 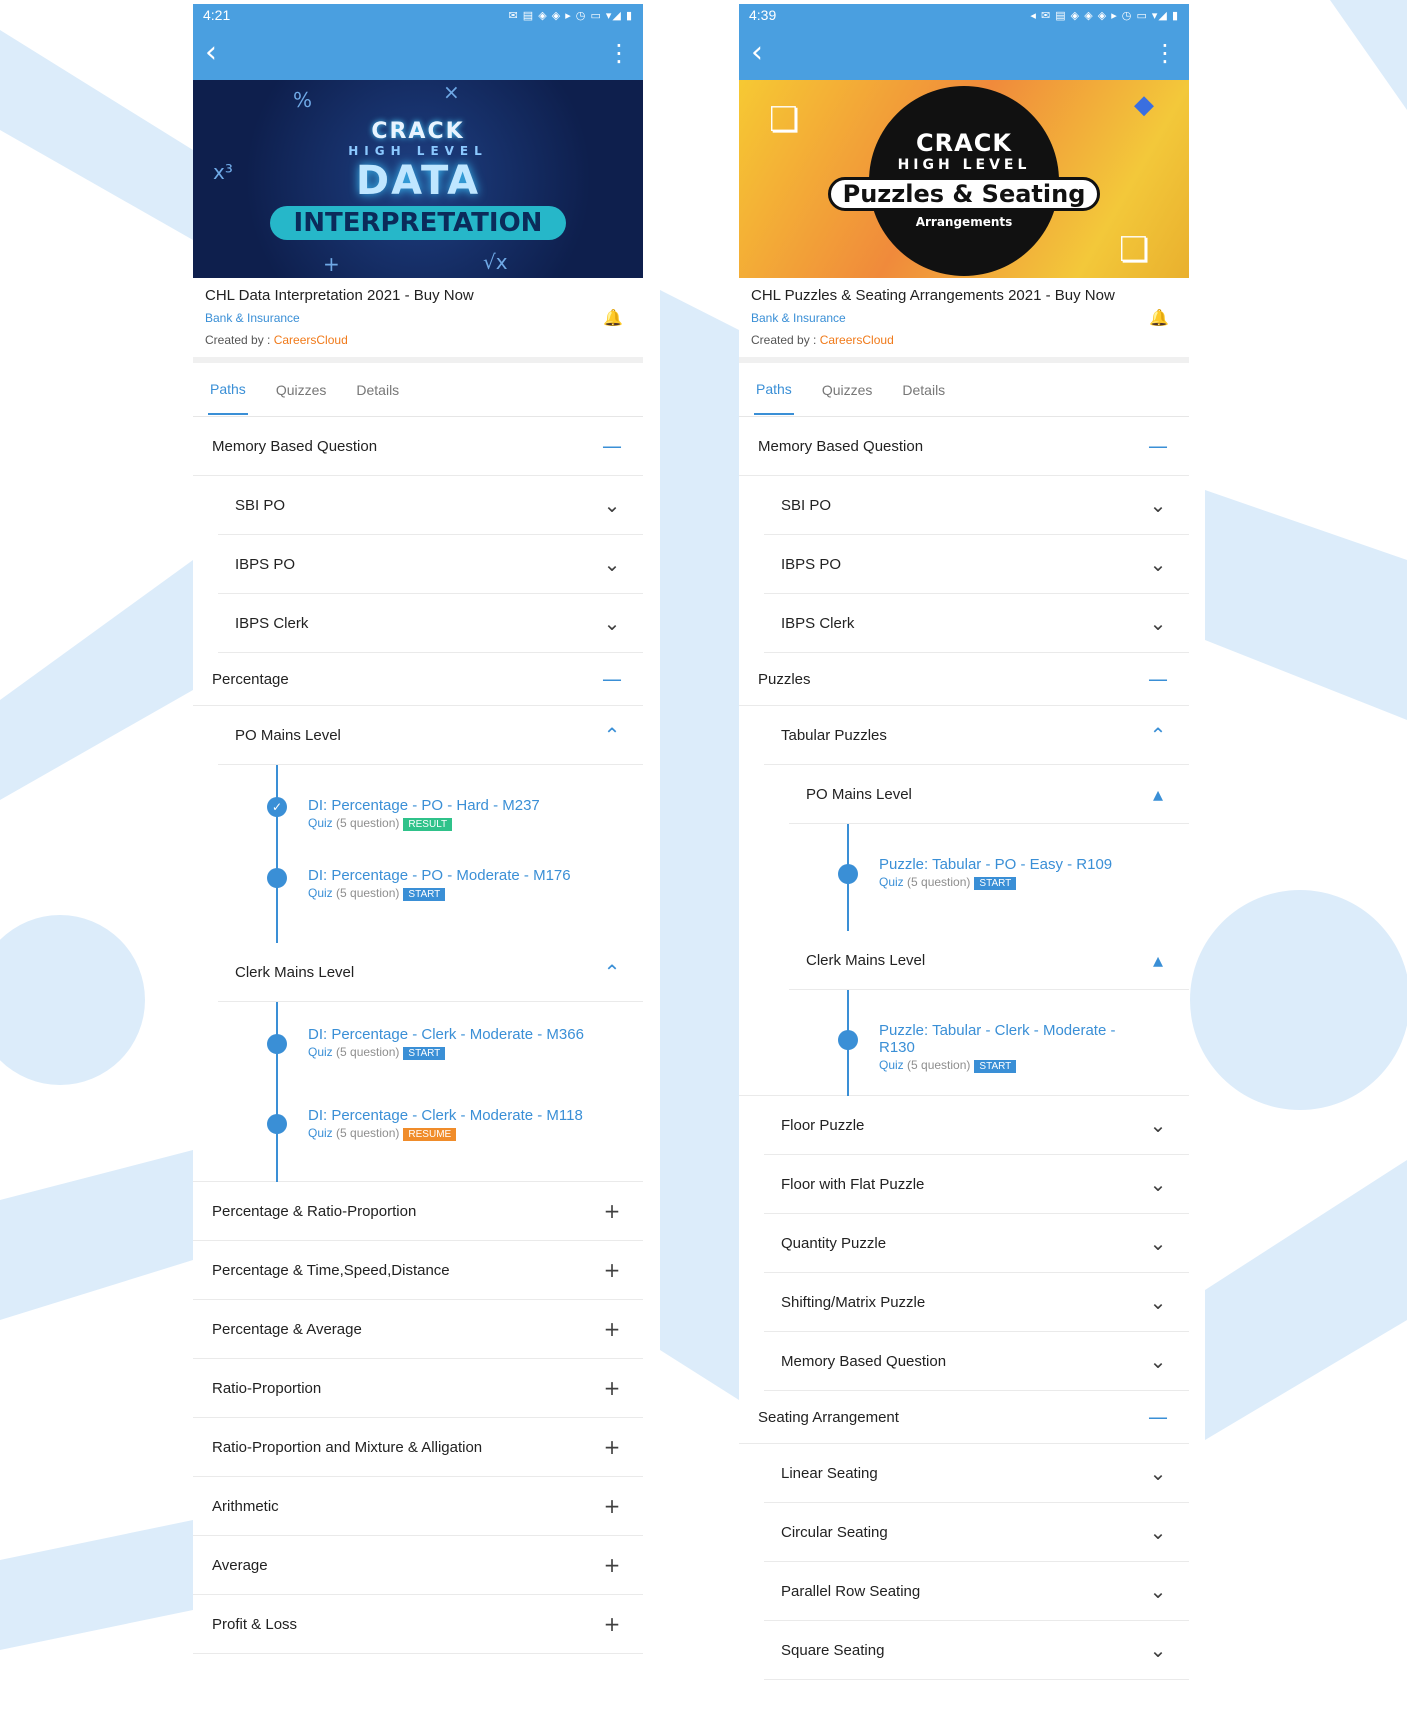 What do you see at coordinates (430, 735) in the screenshot?
I see `item-po-mains-level: PO Mains Level ⌃` at bounding box center [430, 735].